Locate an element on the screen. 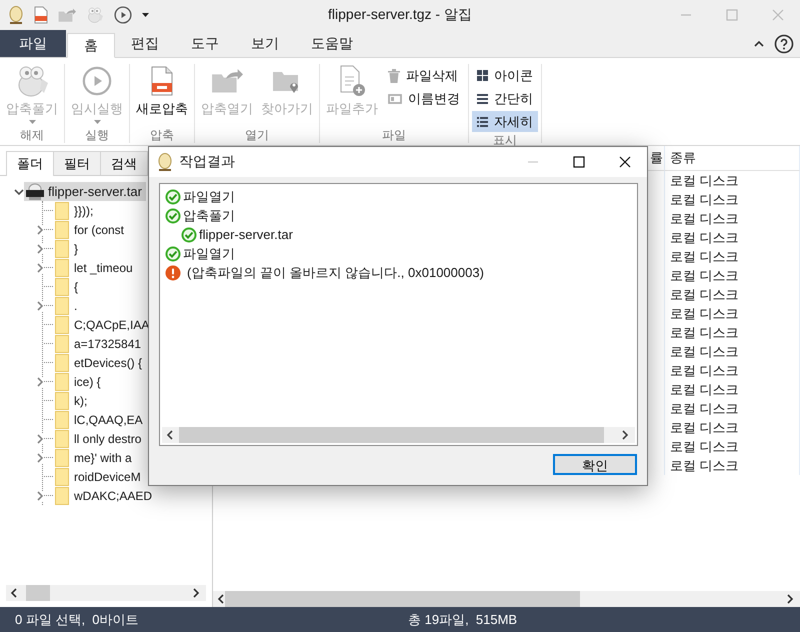  total-status: 총 19파일, 515MB is located at coordinates (463, 619).